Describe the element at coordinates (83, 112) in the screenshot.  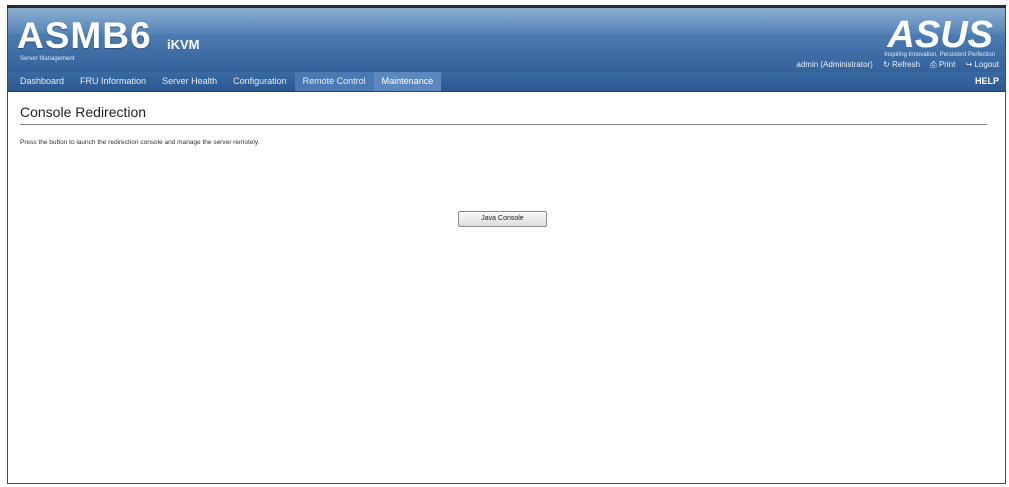
I see `page-title: Console Redirection` at that location.